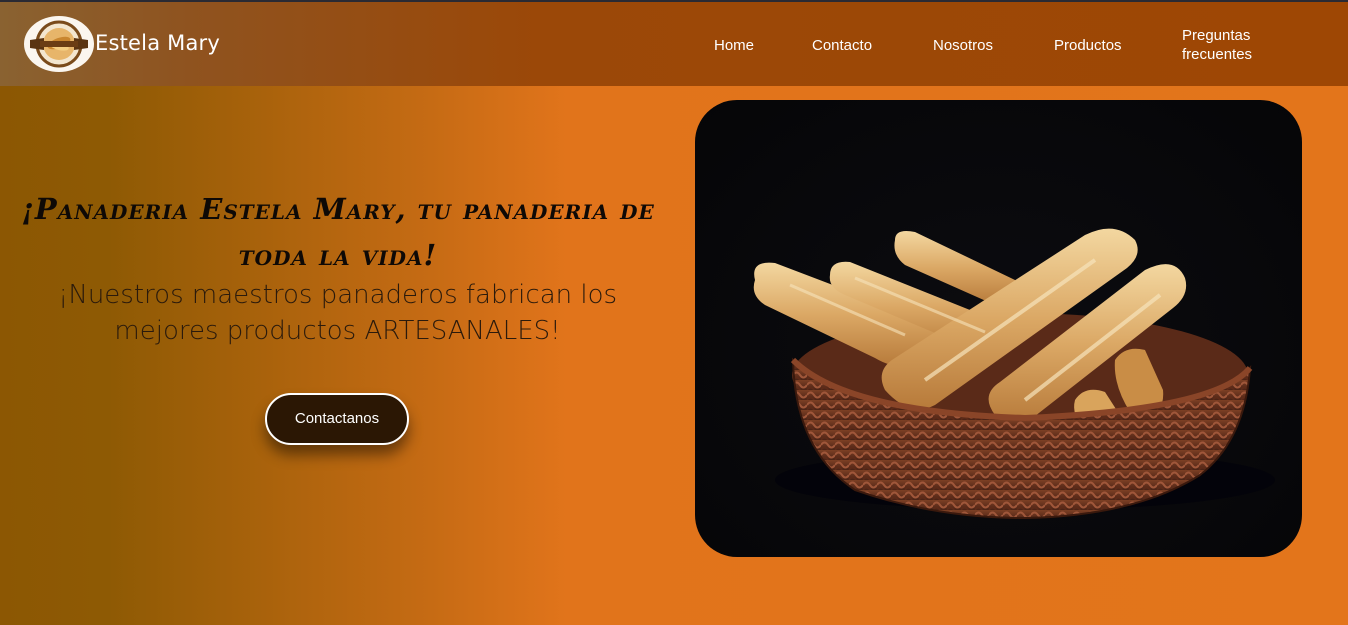 The height and width of the screenshot is (625, 1348). What do you see at coordinates (1237, 45) in the screenshot?
I see `nav-item-preguntas-frecuentes: Preguntas frecuentes` at bounding box center [1237, 45].